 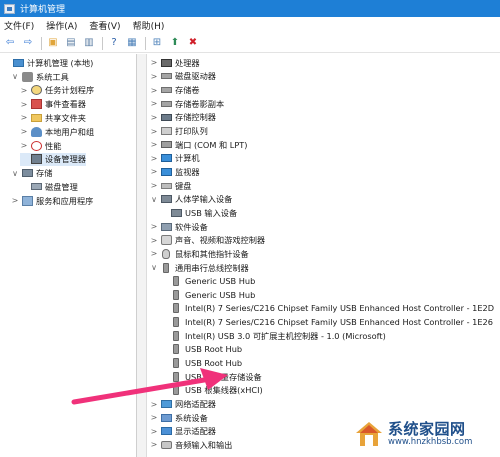 I want to click on display-adapter-icon, so click(x=166, y=431).